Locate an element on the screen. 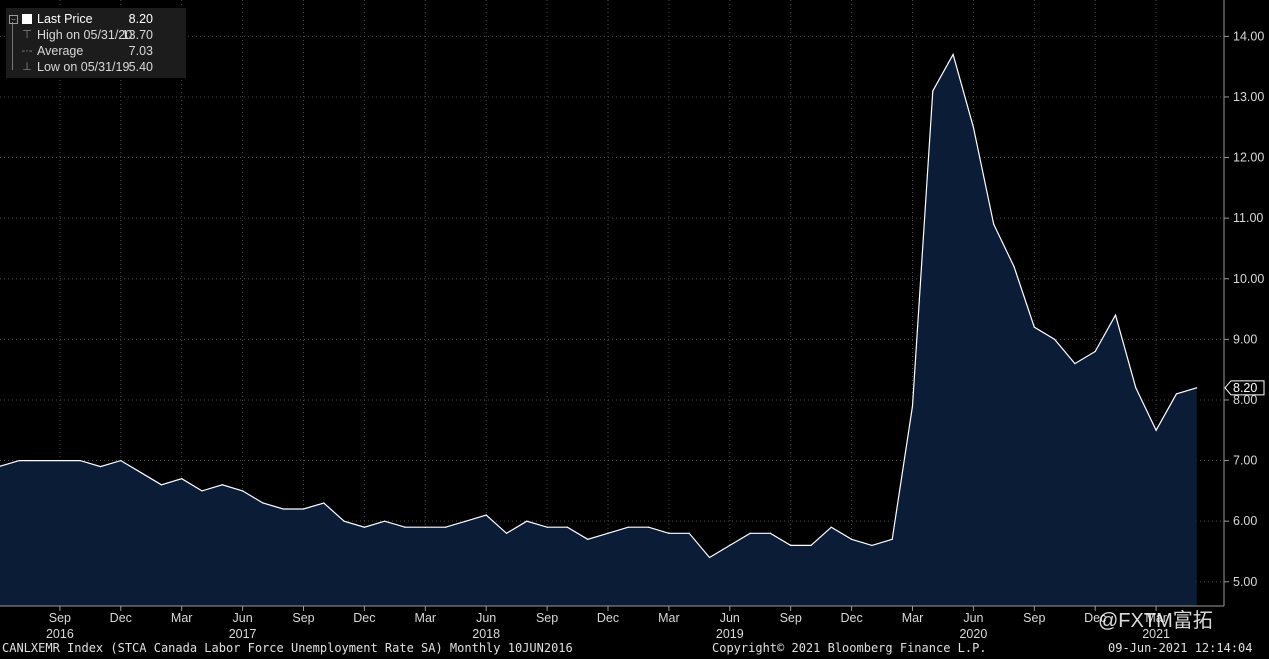 The image size is (1269, 659). y-tick-label: 7.00 is located at coordinates (1245, 461).